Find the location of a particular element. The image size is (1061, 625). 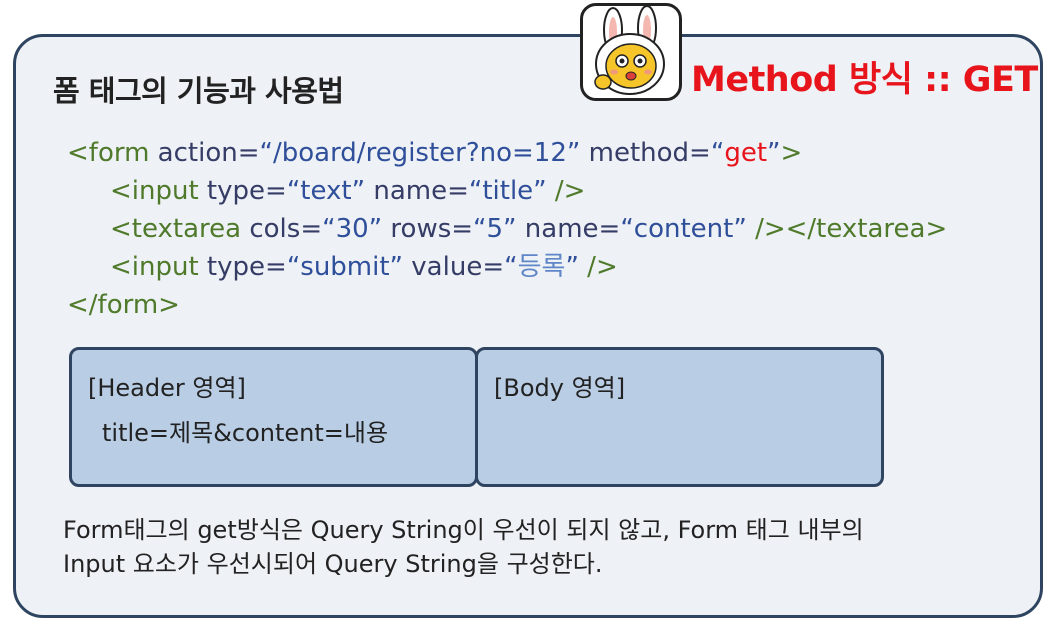

note-line-2: Input 요소가 우선시되어 Query String을 구성한다. is located at coordinates (333, 564).